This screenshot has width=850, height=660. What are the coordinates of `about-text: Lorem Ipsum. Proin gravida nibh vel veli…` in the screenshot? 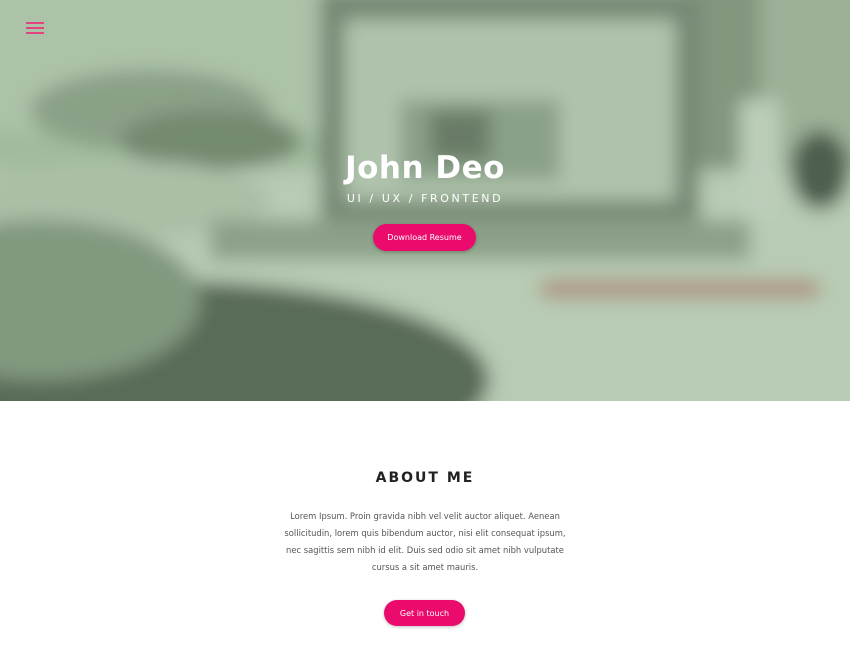 It's located at (425, 541).